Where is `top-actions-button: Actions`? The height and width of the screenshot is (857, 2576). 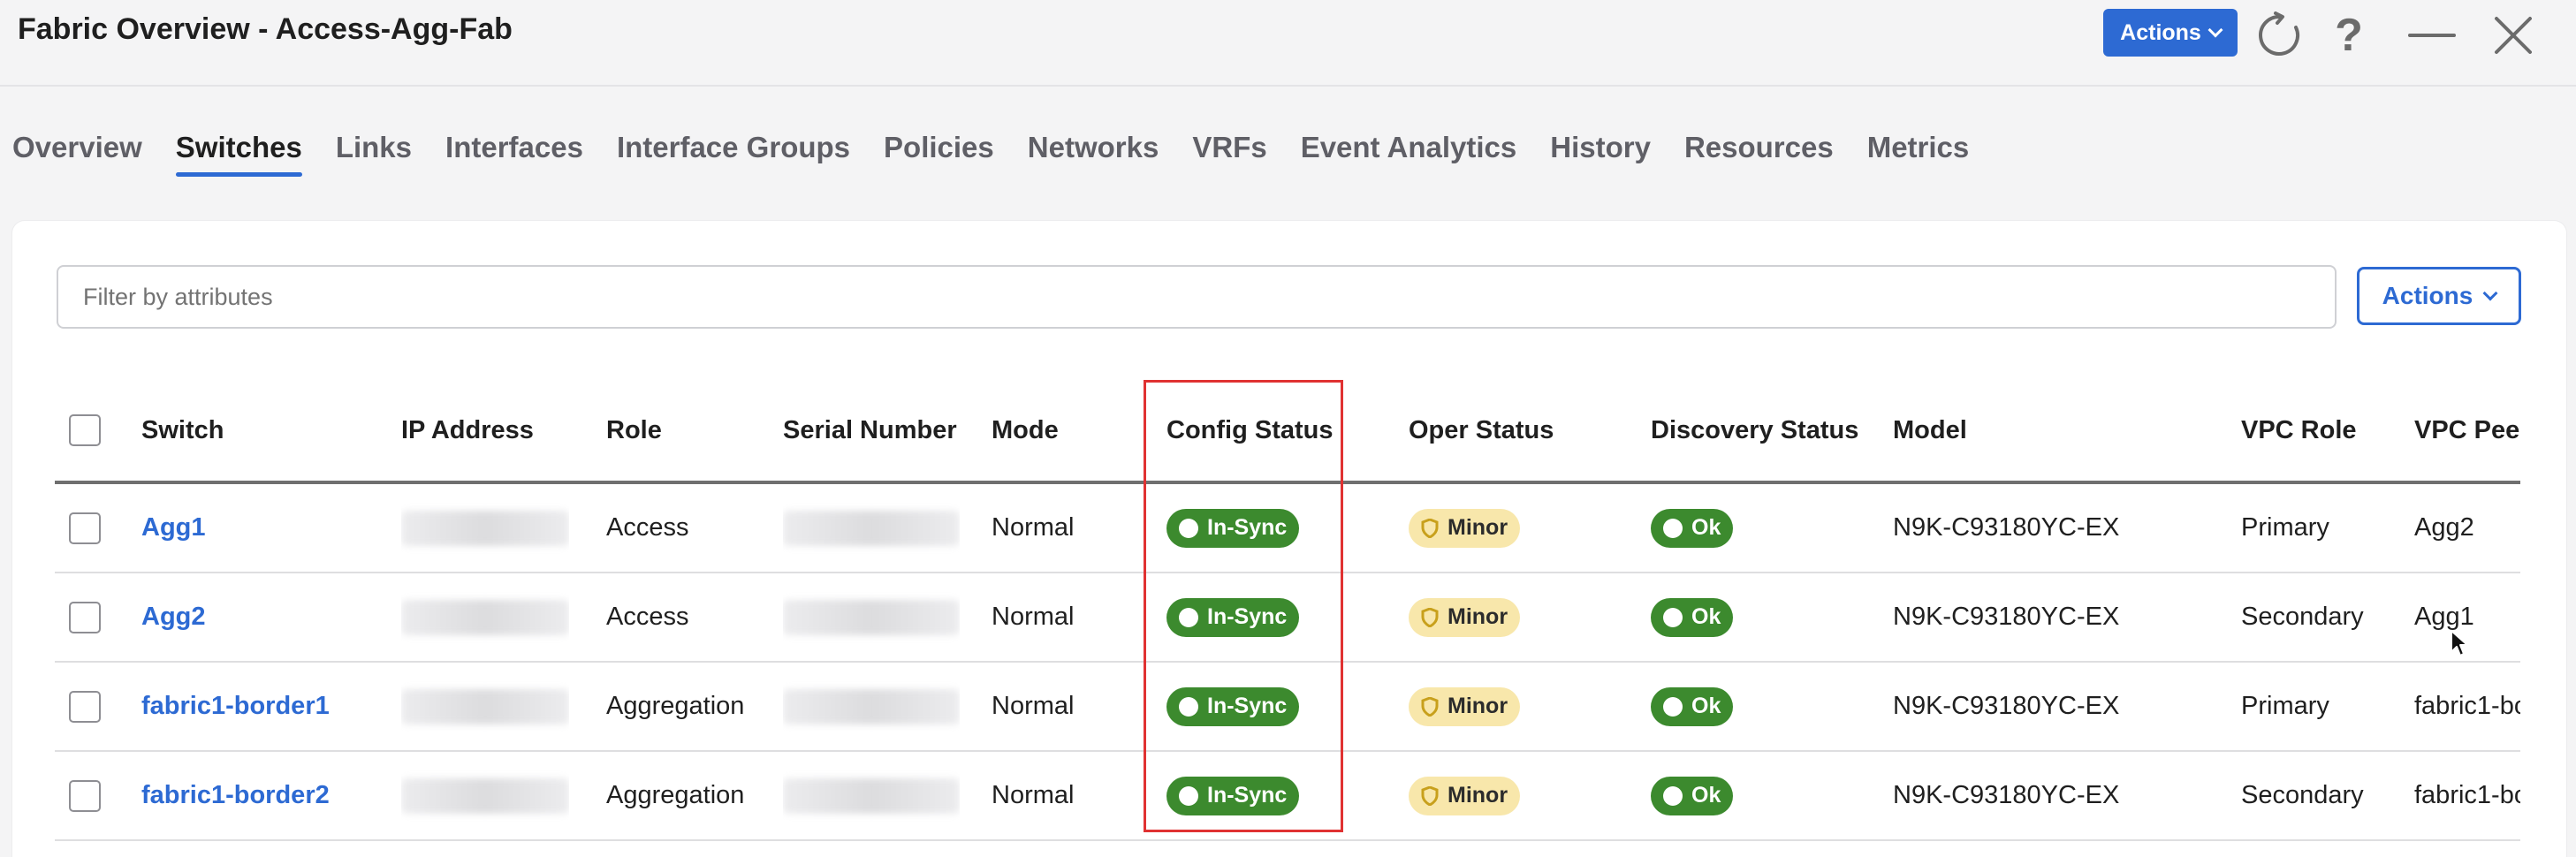 top-actions-button: Actions is located at coordinates (2170, 33).